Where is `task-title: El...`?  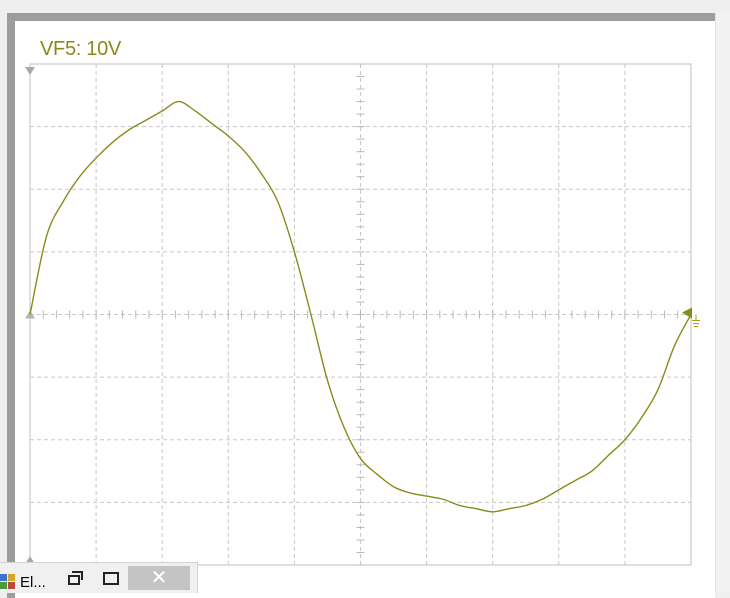 task-title: El... is located at coordinates (33, 582).